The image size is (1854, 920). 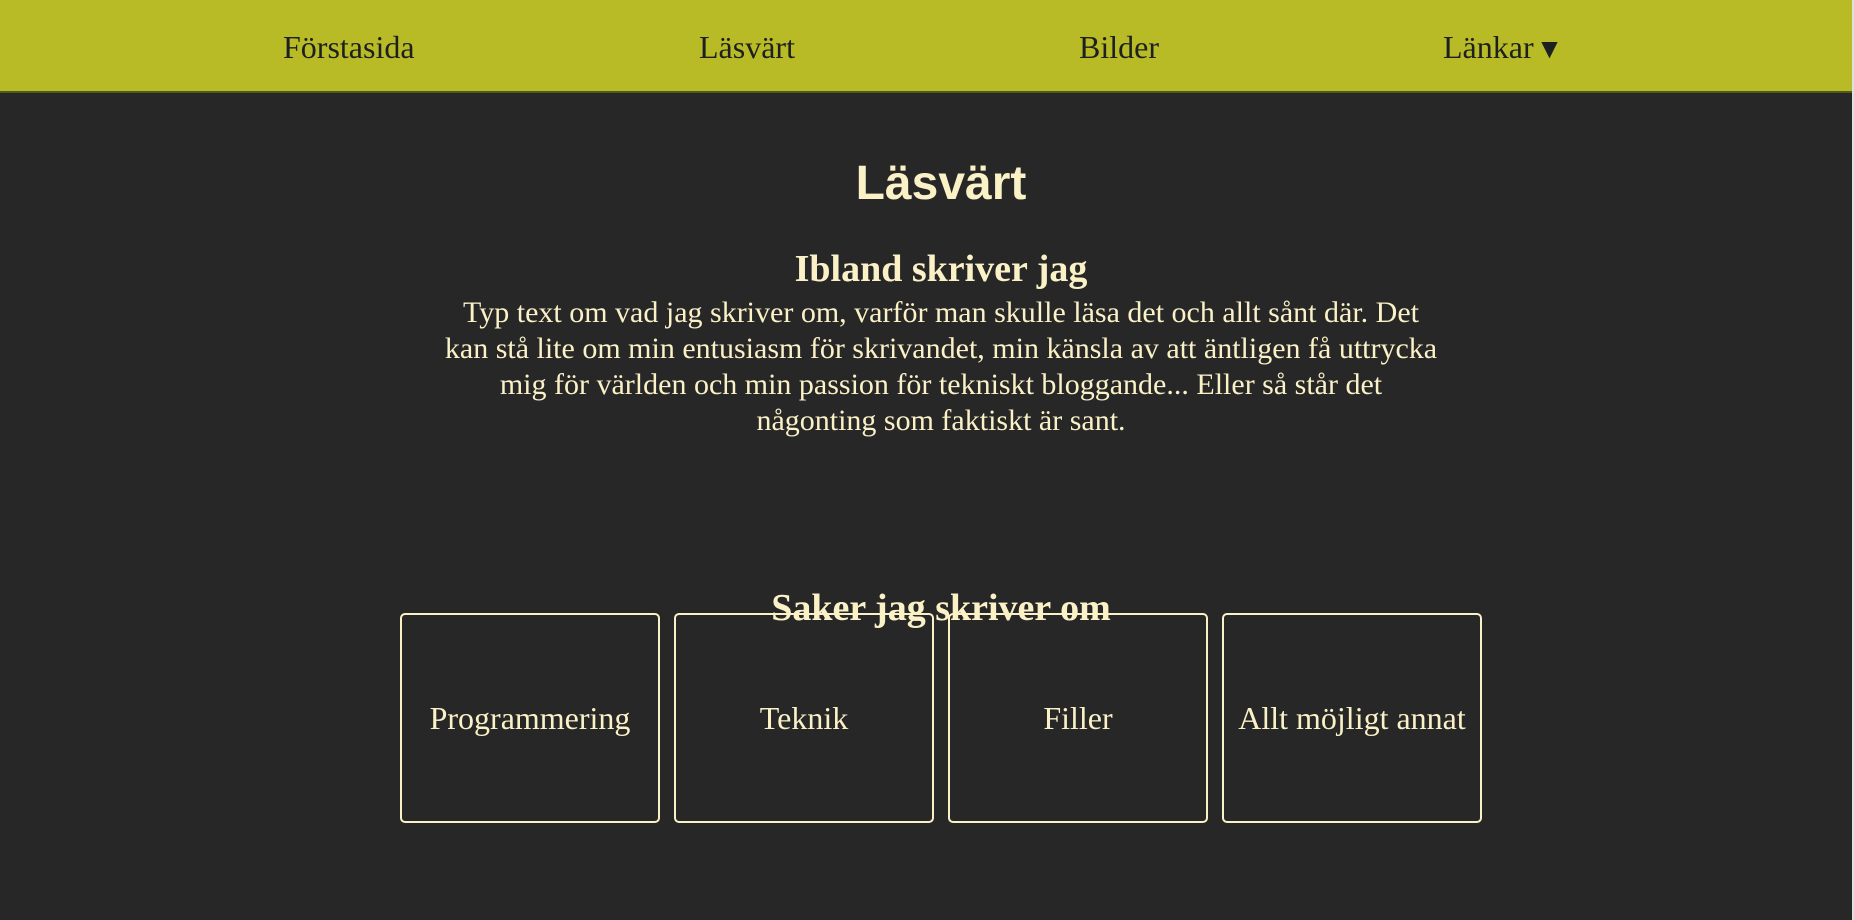 I want to click on topic-card-teknik: Teknik, so click(x=804, y=718).